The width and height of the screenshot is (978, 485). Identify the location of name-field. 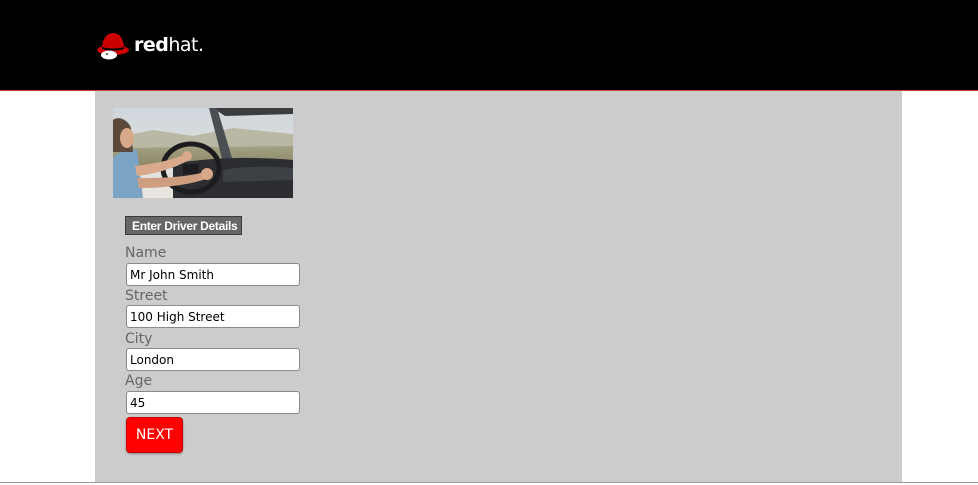
(213, 274).